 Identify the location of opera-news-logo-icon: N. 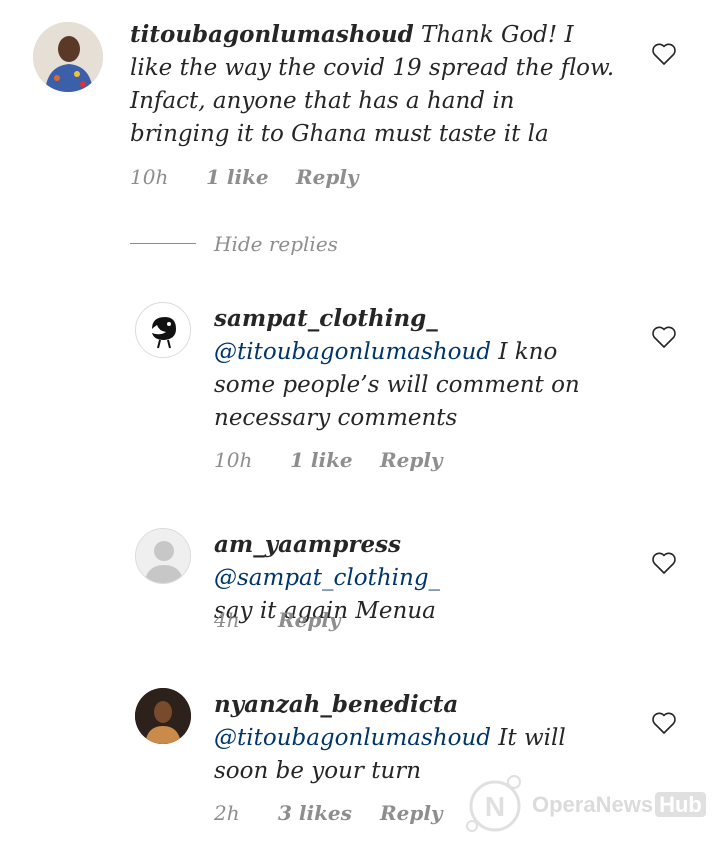
(493, 803).